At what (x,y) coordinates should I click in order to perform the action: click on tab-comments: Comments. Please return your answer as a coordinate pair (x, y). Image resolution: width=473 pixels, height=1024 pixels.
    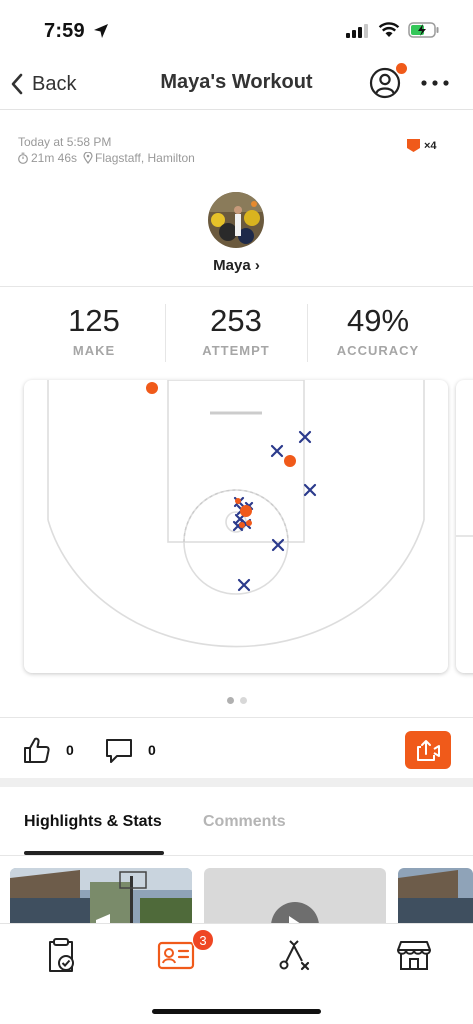
    Looking at the image, I should click on (244, 822).